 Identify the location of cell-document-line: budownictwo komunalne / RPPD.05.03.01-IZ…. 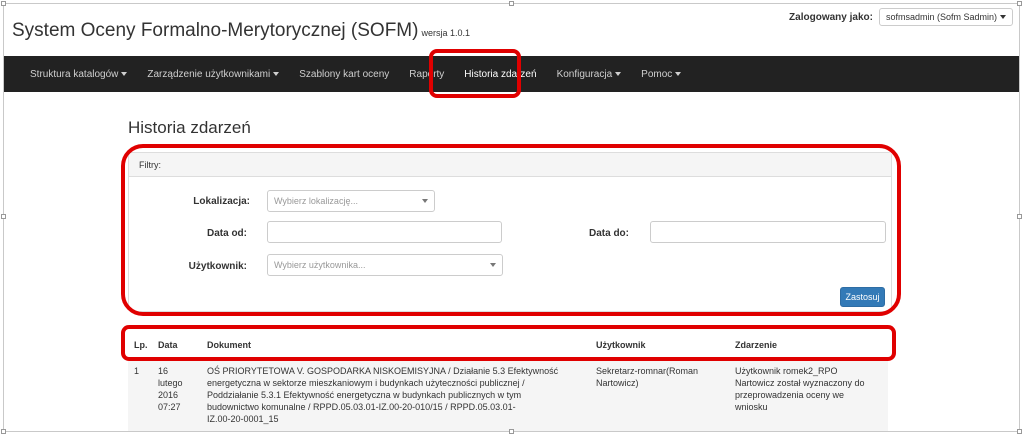
(361, 407).